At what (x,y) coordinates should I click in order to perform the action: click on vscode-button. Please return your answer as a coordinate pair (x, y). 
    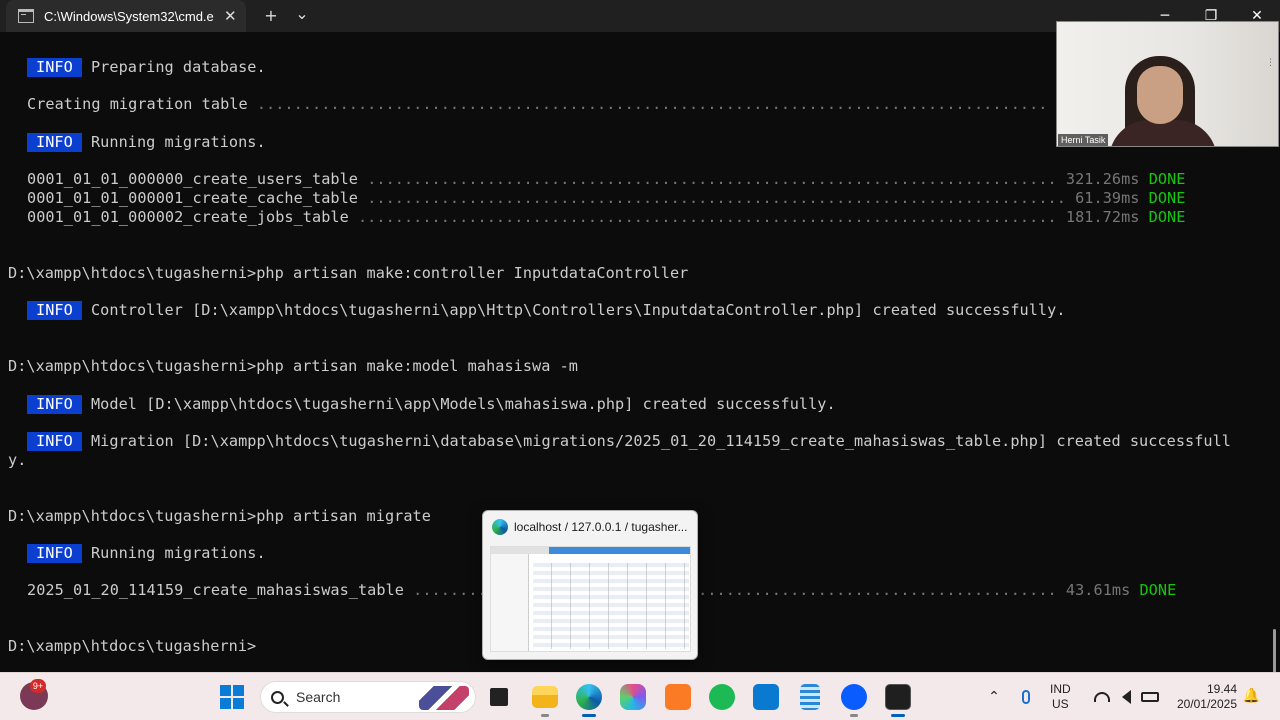
    Looking at the image, I should click on (766, 697).